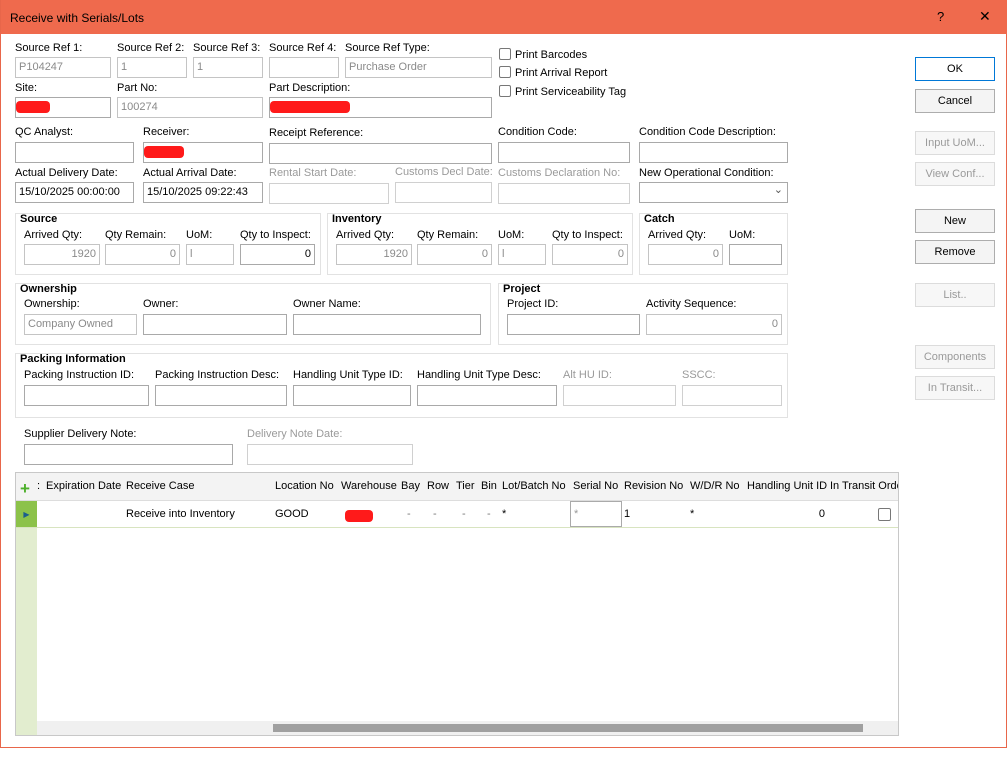 The height and width of the screenshot is (760, 1007). I want to click on column-header-5: Bay, so click(410, 486).